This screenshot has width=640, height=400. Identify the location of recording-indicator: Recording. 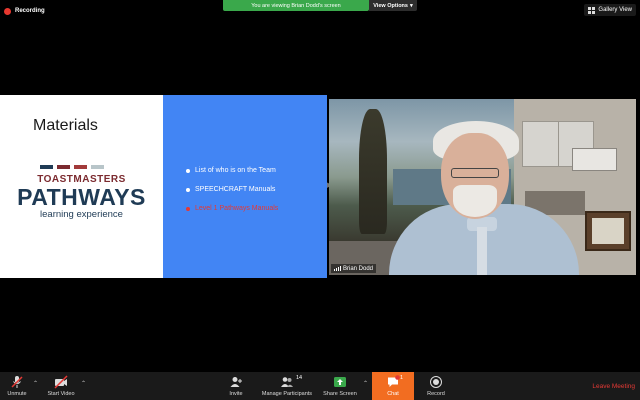
(24, 11).